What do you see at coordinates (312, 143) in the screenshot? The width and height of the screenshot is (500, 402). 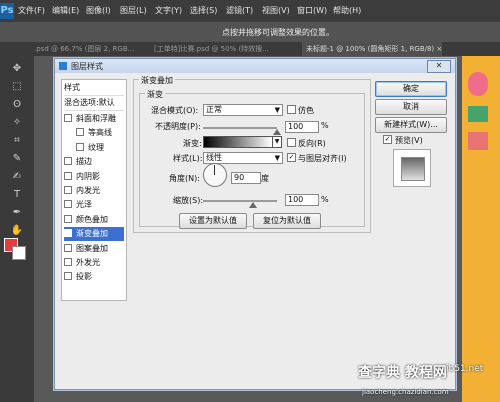 I see `reverse-label: 反向(R)` at bounding box center [312, 143].